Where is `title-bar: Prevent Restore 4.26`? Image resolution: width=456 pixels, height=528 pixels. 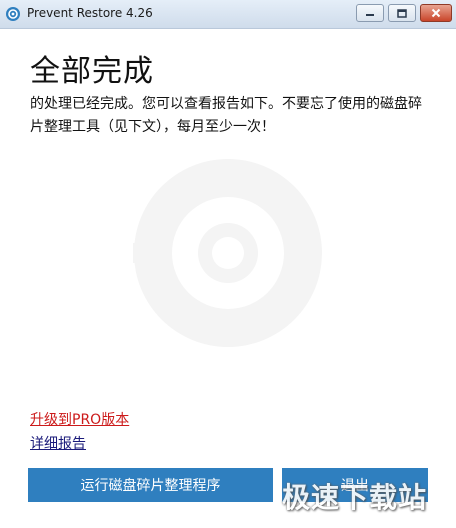 title-bar: Prevent Restore 4.26 is located at coordinates (228, 14).